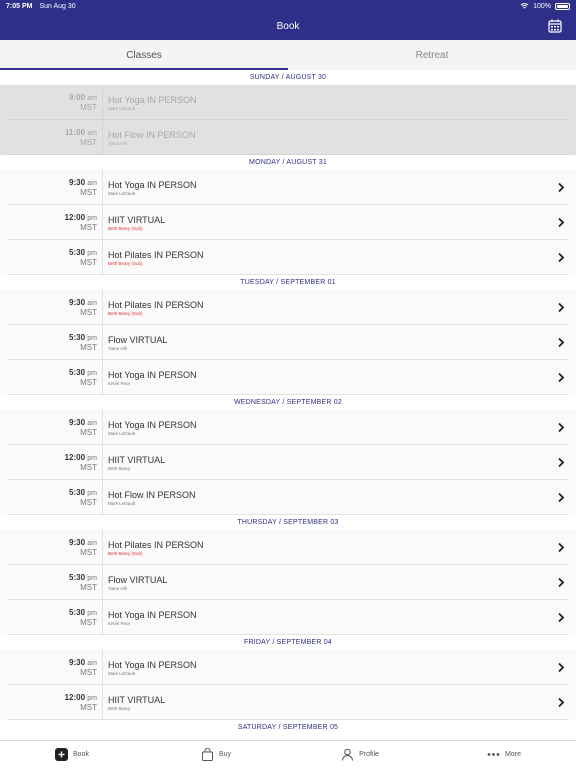  What do you see at coordinates (288, 727) in the screenshot?
I see `day-header: SATURDAY / SEPTEMBER 05` at bounding box center [288, 727].